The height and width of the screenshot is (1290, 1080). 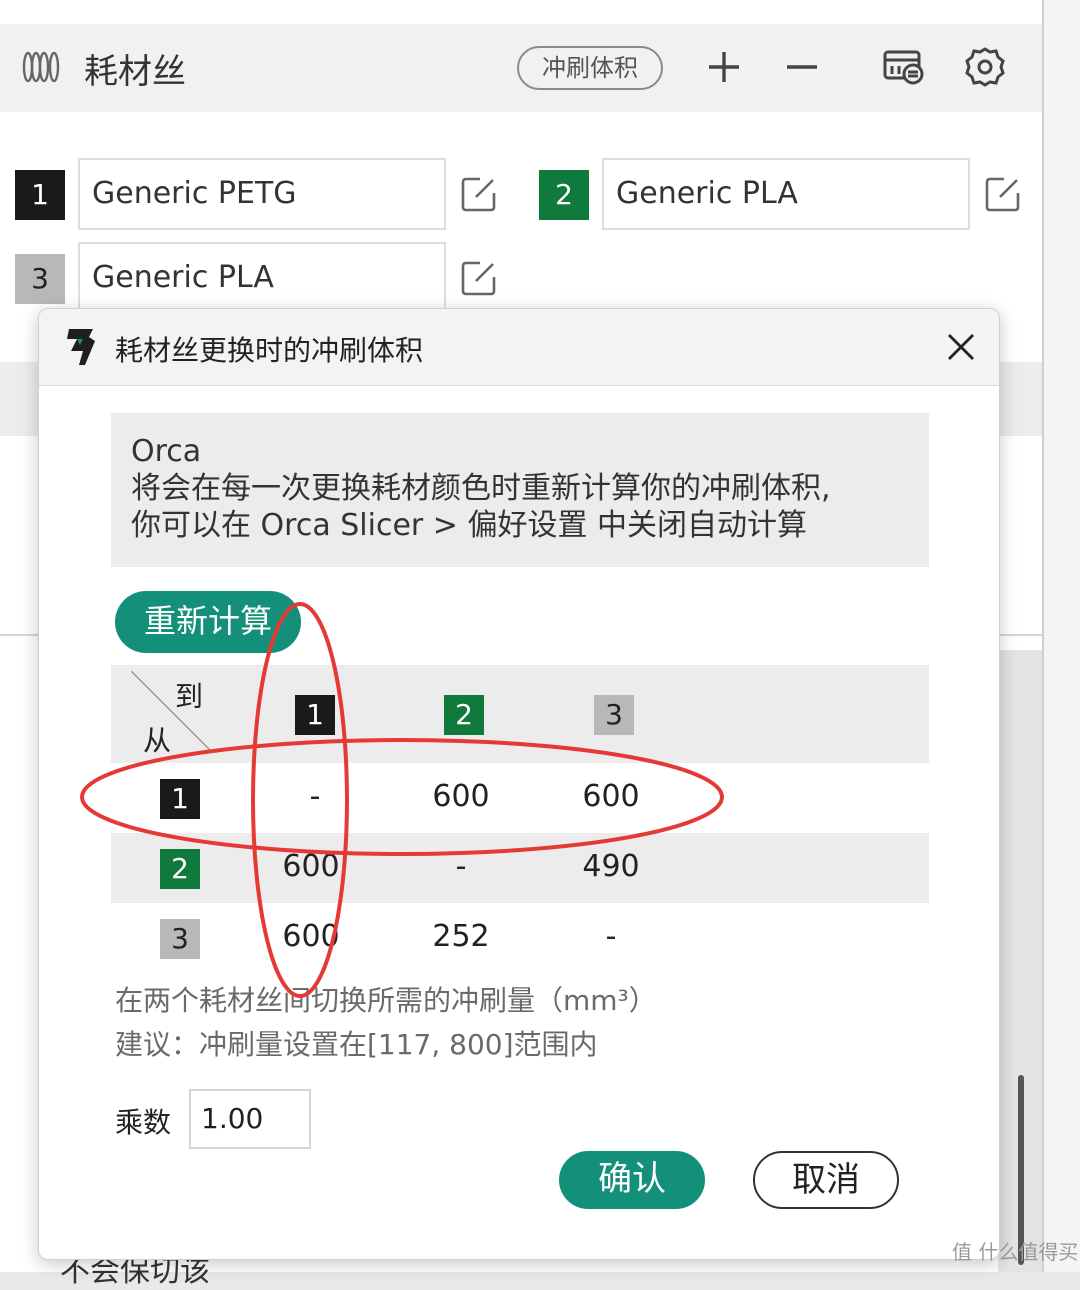 I want to click on gear-icon, so click(x=985, y=67).